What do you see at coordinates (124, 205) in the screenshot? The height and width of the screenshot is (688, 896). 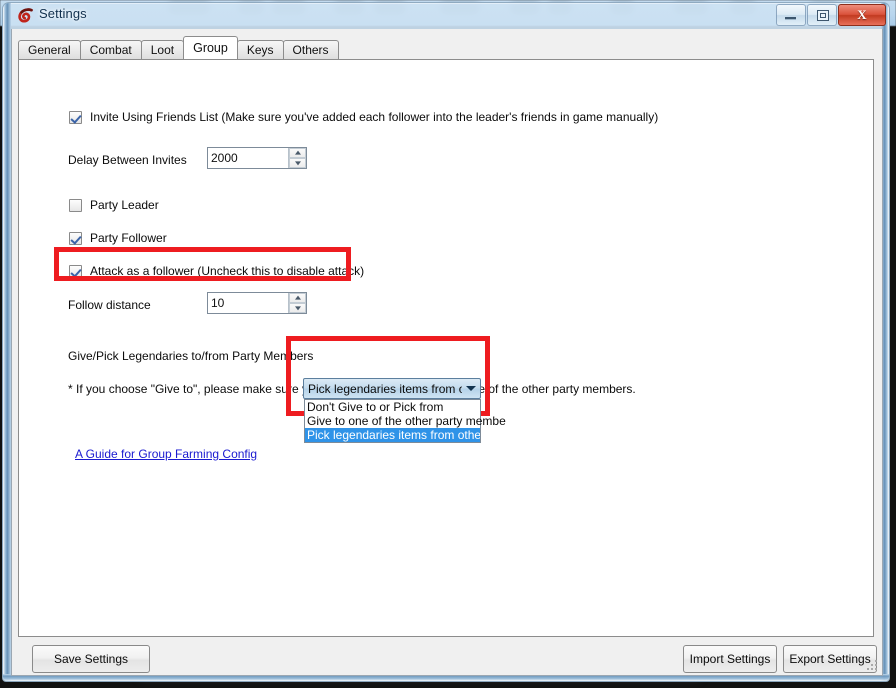 I see `party-leader-label: Party Leader` at bounding box center [124, 205].